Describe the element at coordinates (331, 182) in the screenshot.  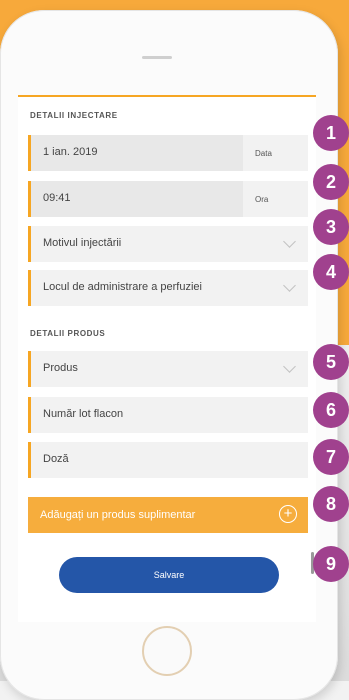
I see `callout-badge-2: 2` at that location.